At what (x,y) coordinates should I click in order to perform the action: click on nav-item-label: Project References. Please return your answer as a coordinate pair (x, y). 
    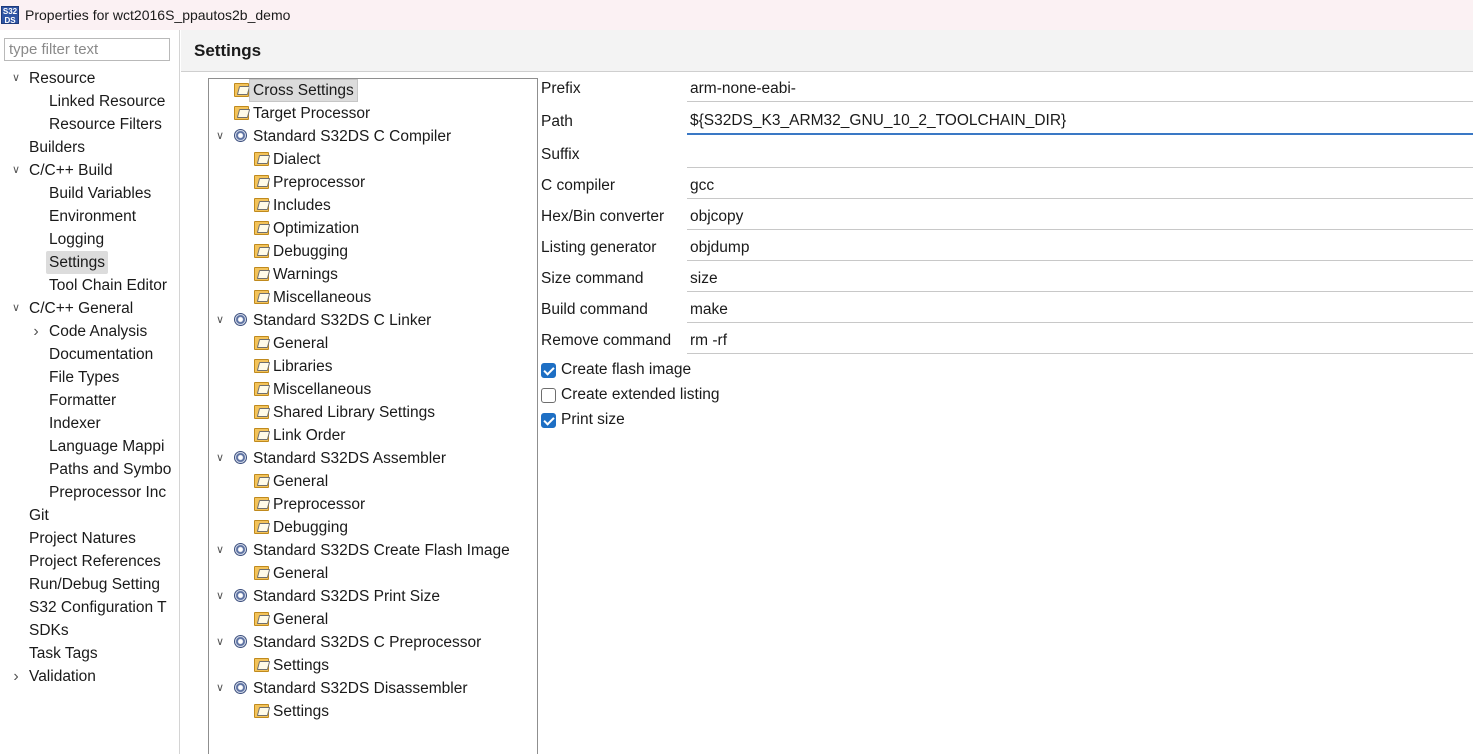
    Looking at the image, I should click on (95, 561).